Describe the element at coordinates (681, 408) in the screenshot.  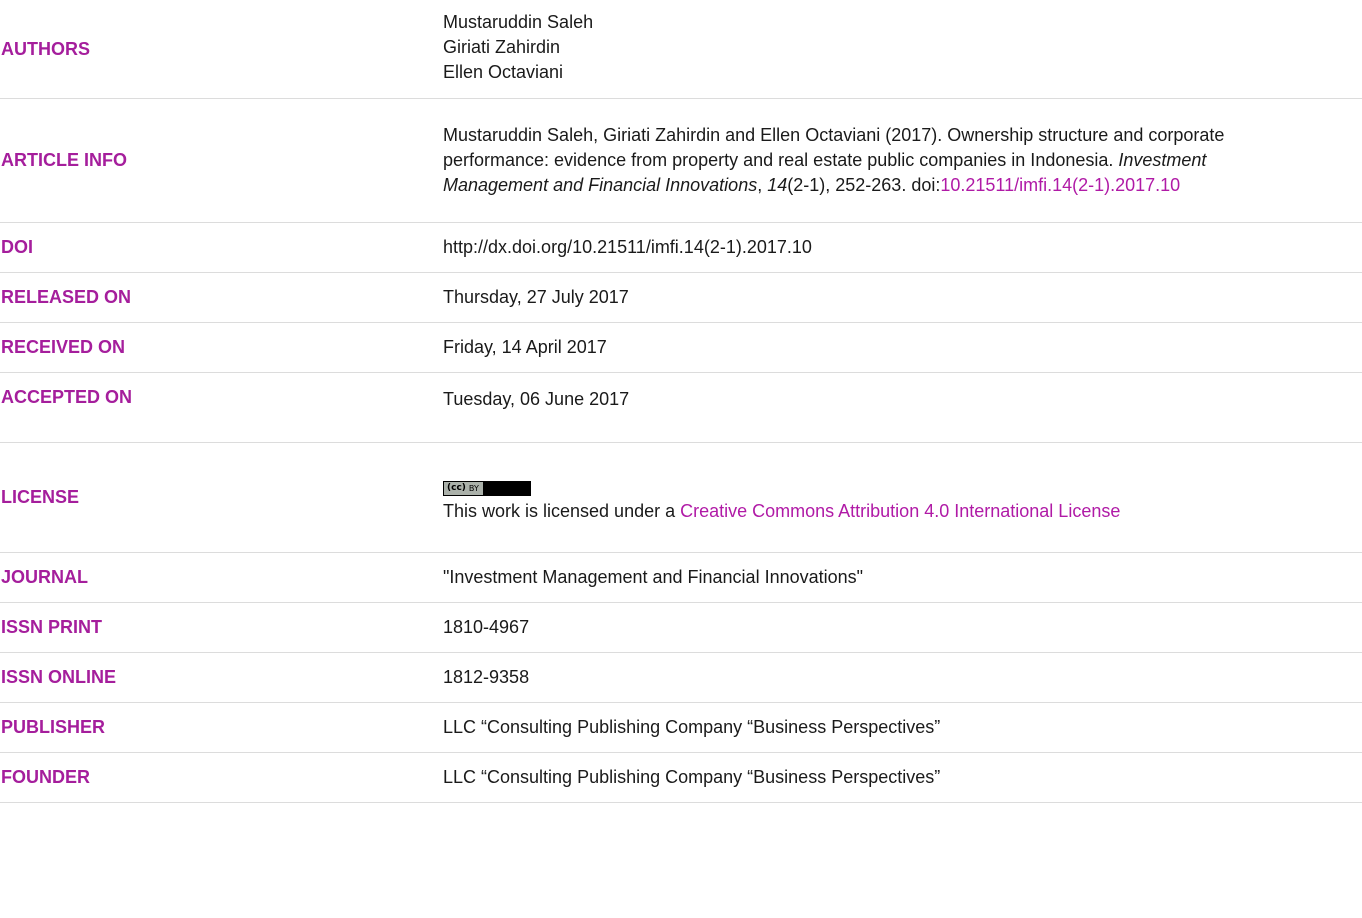
I see `accepted-on-row: ACCEPTED ON Tuesday, 06 June 2017` at that location.